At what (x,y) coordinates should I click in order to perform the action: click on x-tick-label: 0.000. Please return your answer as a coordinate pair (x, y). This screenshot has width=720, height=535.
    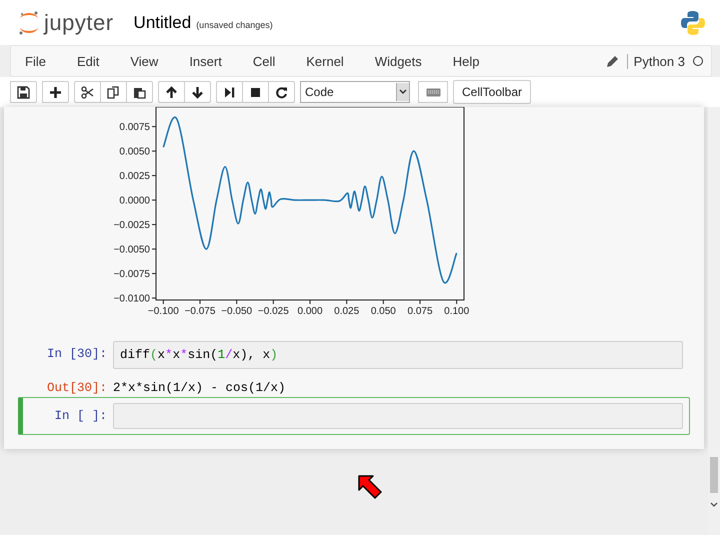
    Looking at the image, I should click on (310, 311).